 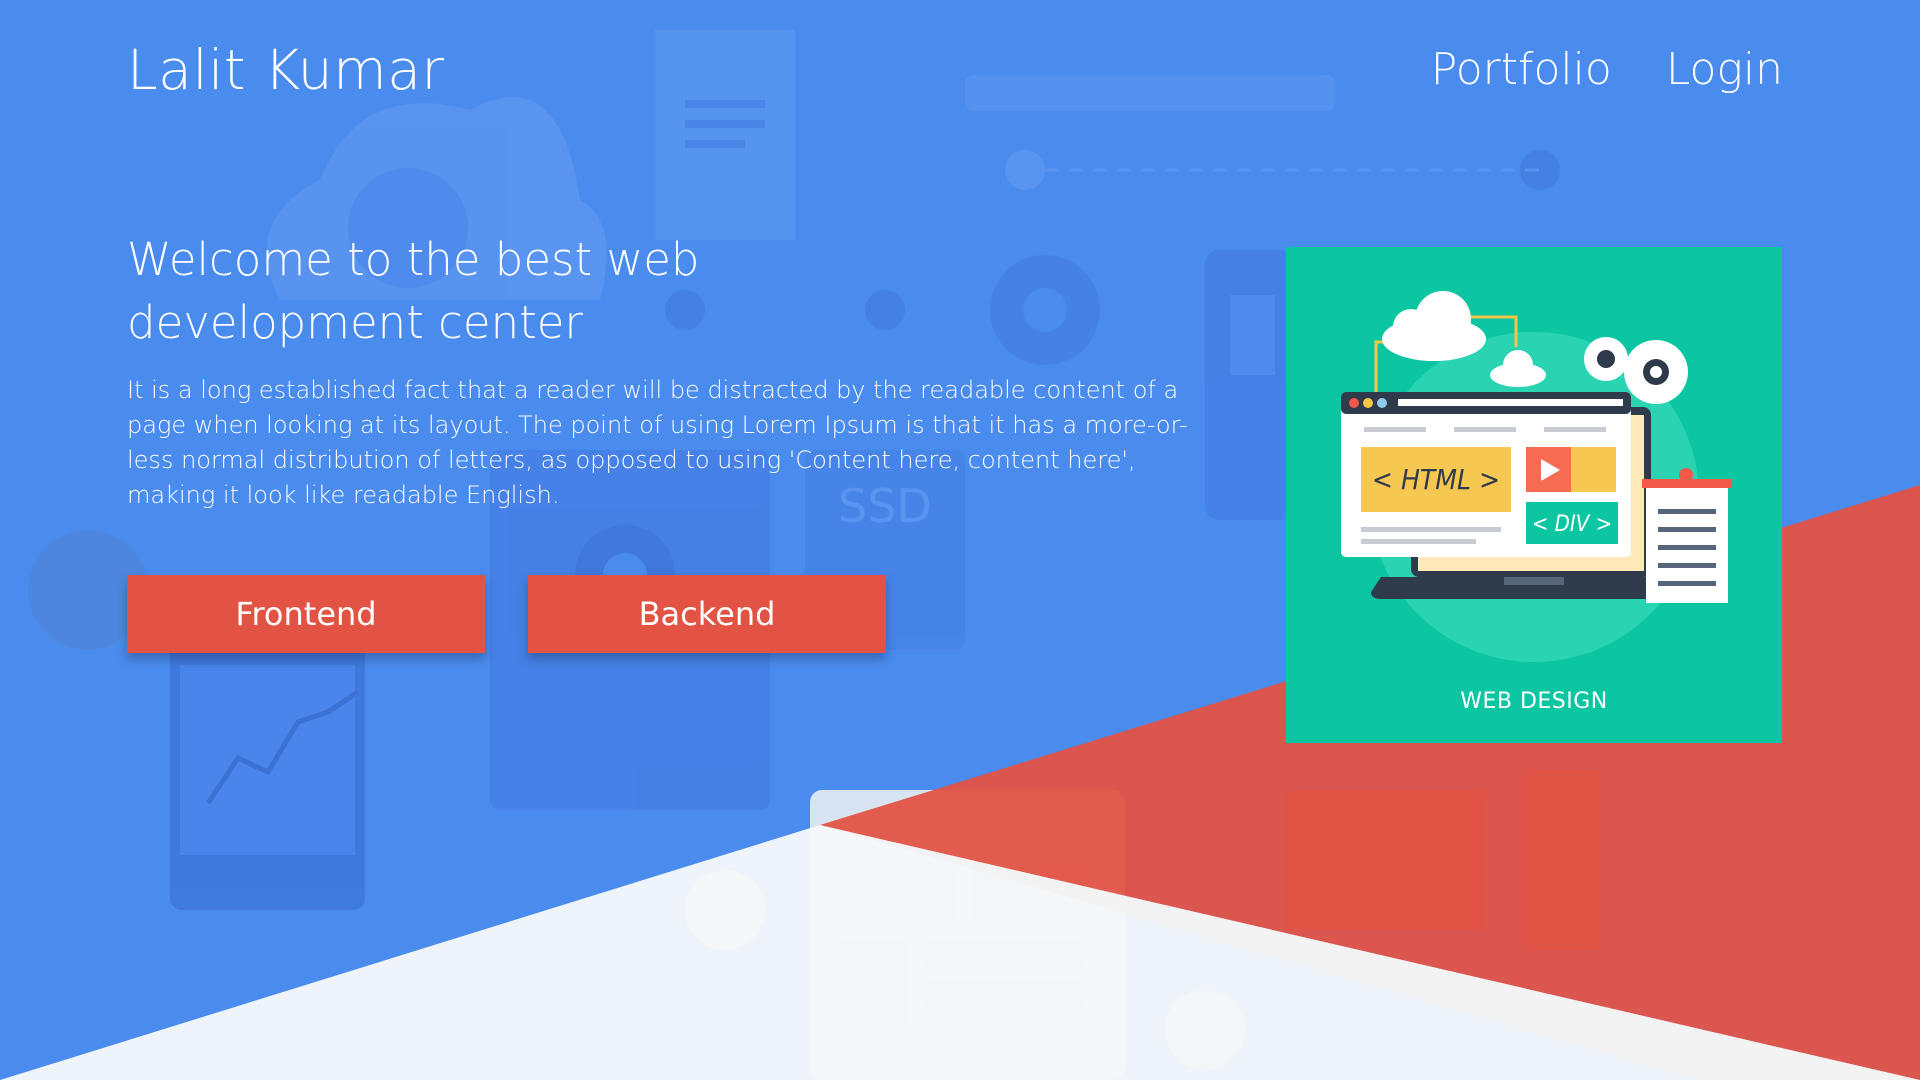 I want to click on web-design-card: < HTML > < DIV > WEB DESIGN, so click(x=1534, y=495).